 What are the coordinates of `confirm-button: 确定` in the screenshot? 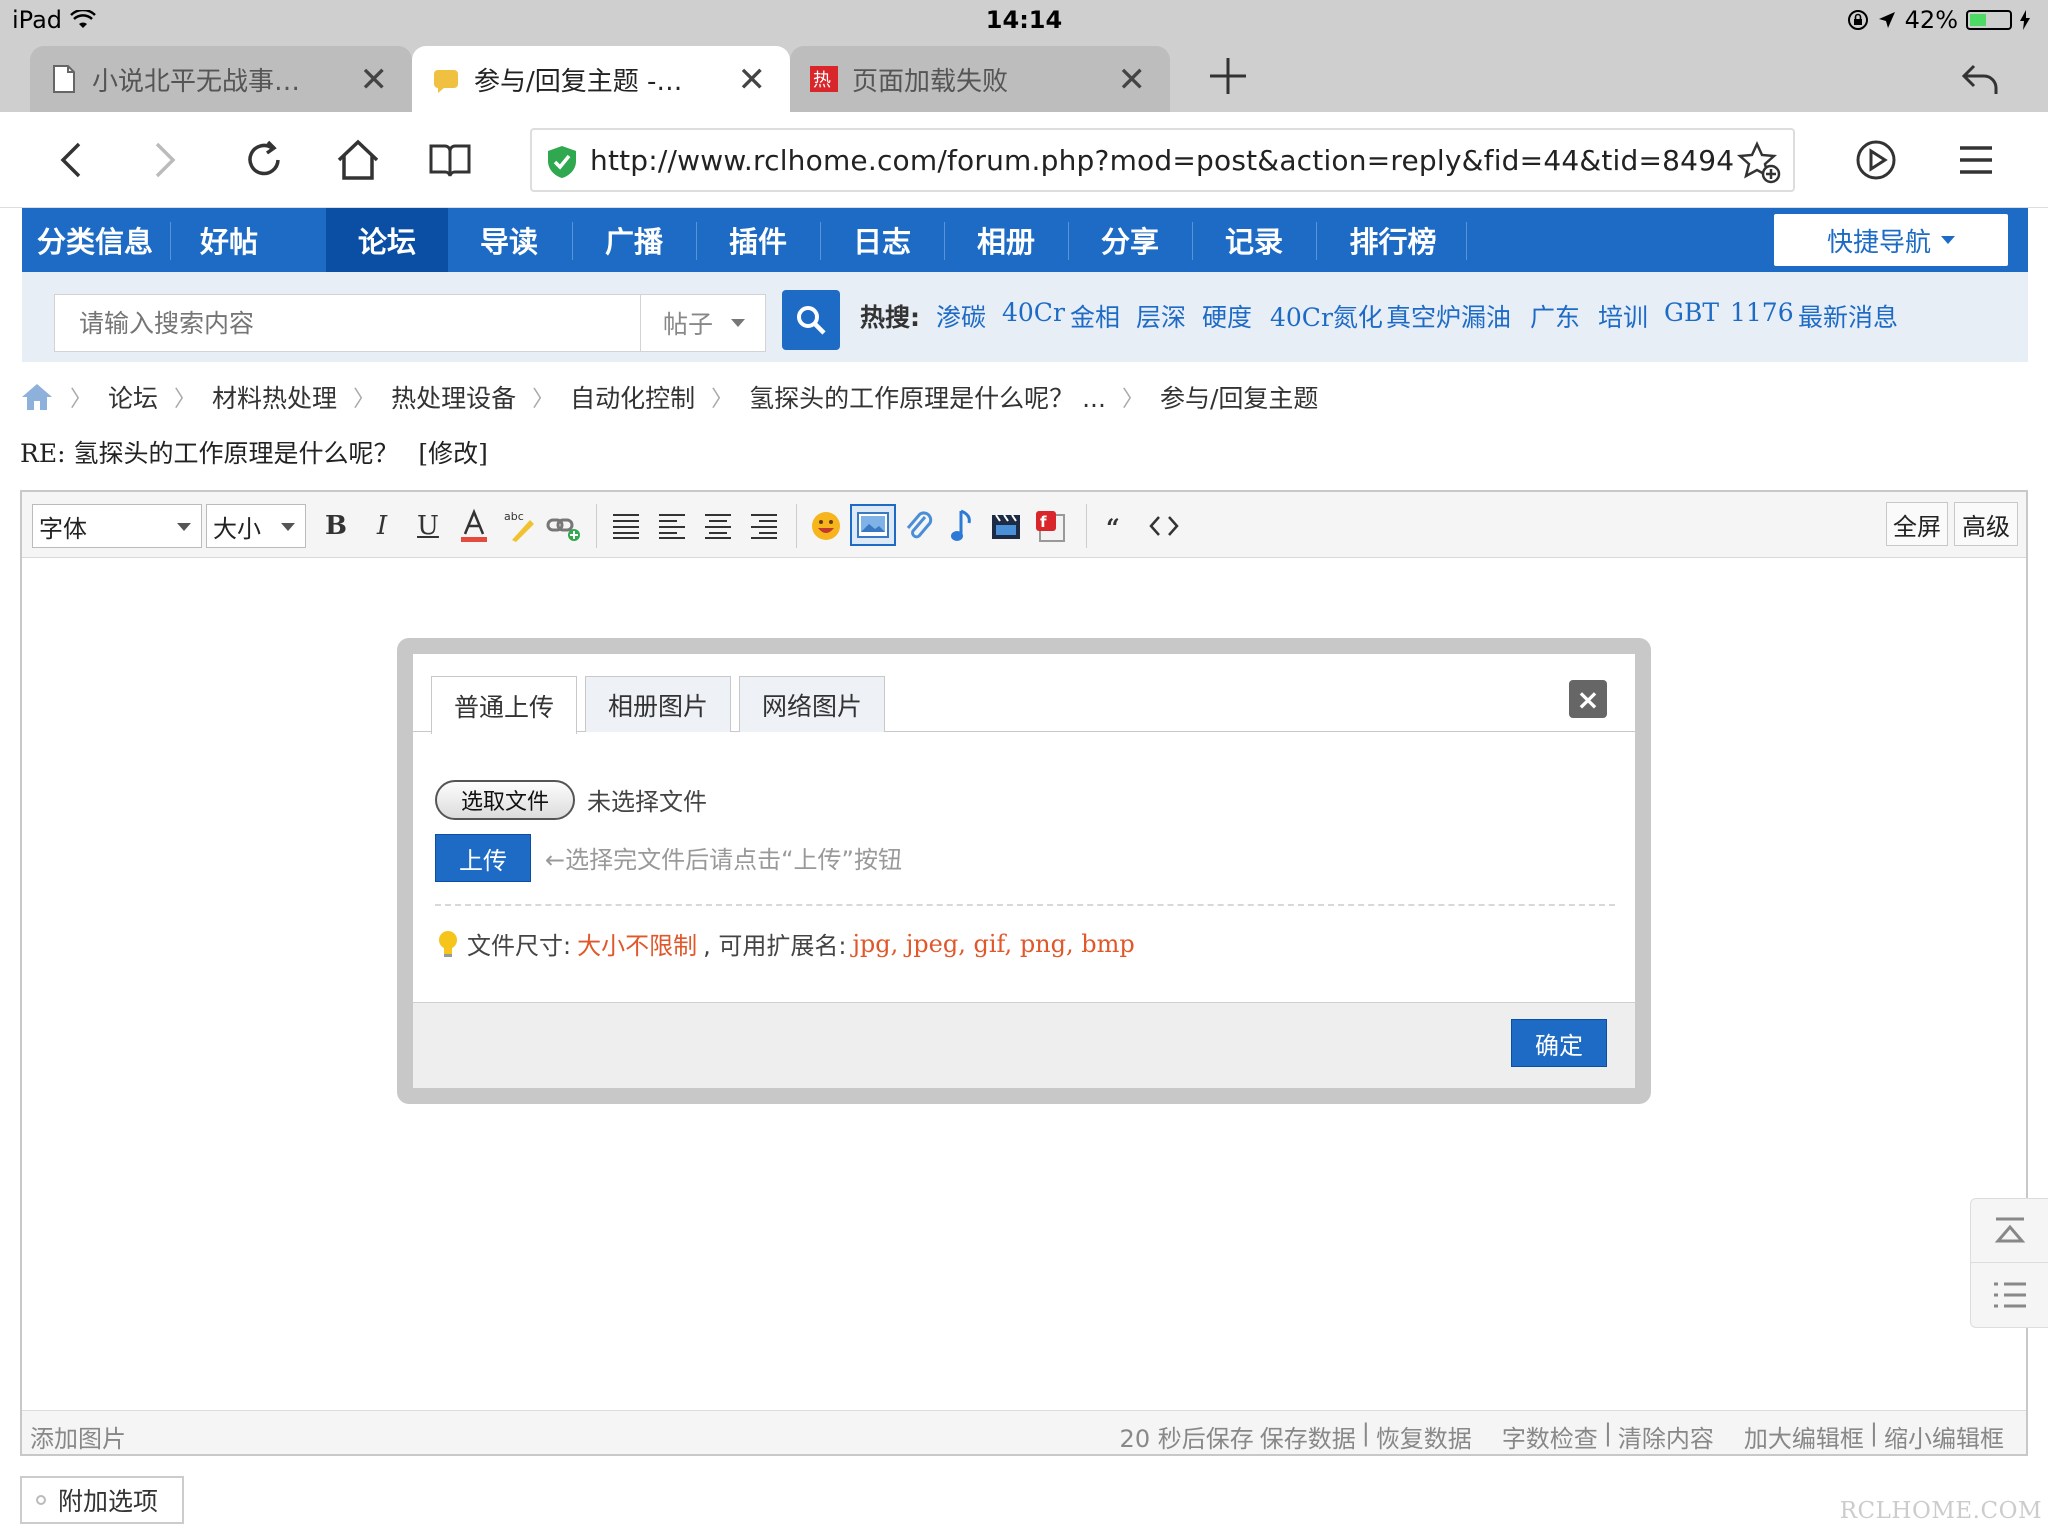 It's located at (1559, 1043).